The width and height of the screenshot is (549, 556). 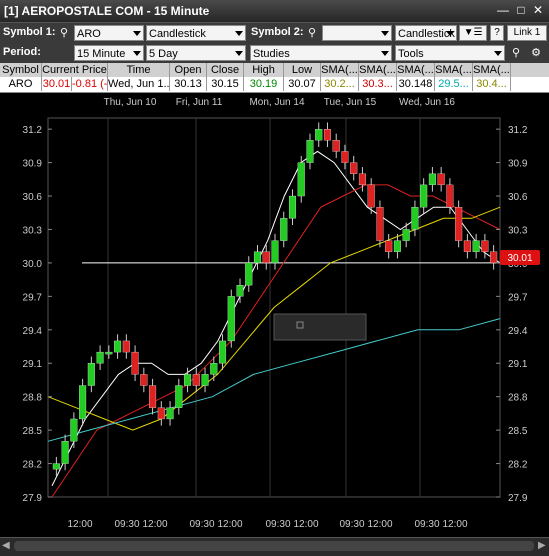 What do you see at coordinates (350, 102) in the screenshot?
I see `date-label: Tue, Jun 15` at bounding box center [350, 102].